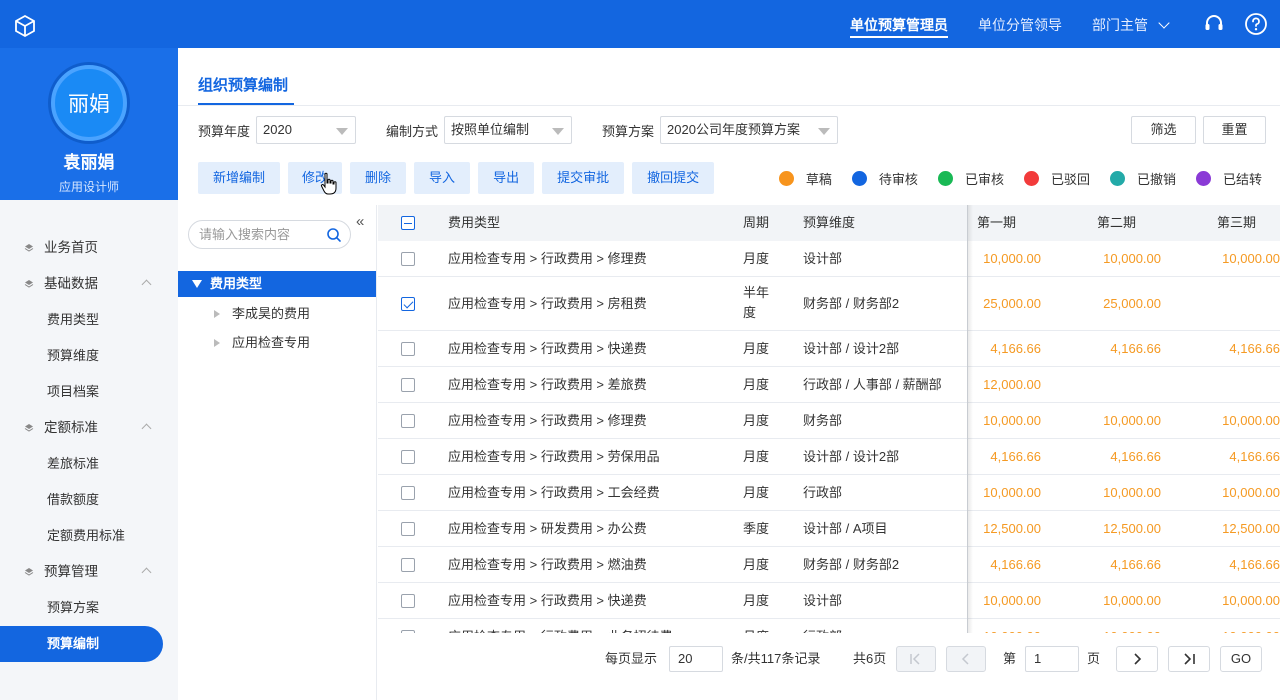 The height and width of the screenshot is (700, 1280). I want to click on chevron-right-icon, so click(1138, 659).